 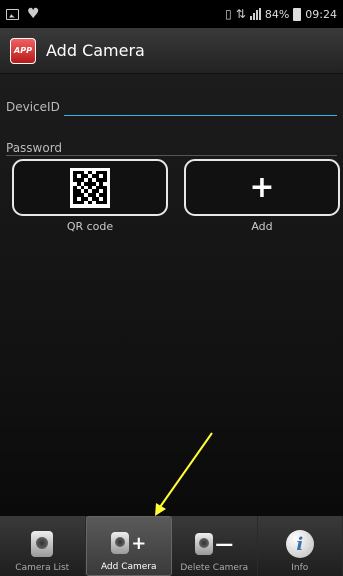 I want to click on tab-label: Camera List, so click(x=42, y=568).